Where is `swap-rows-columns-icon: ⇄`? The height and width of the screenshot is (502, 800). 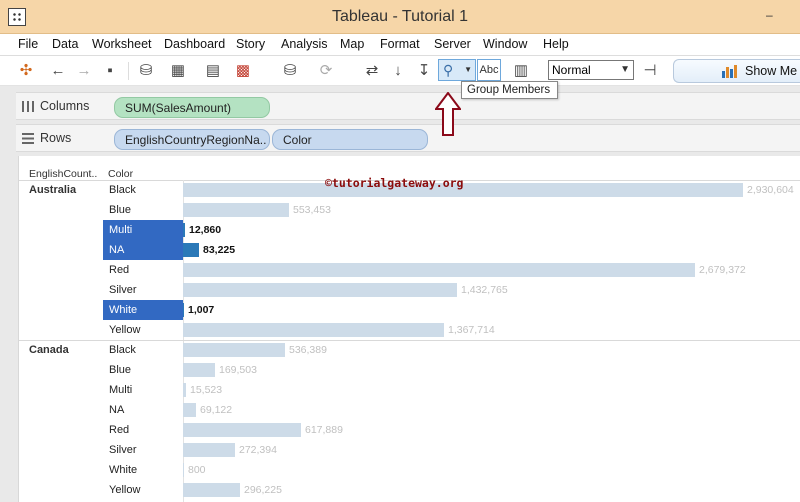 swap-rows-columns-icon: ⇄ is located at coordinates (372, 70).